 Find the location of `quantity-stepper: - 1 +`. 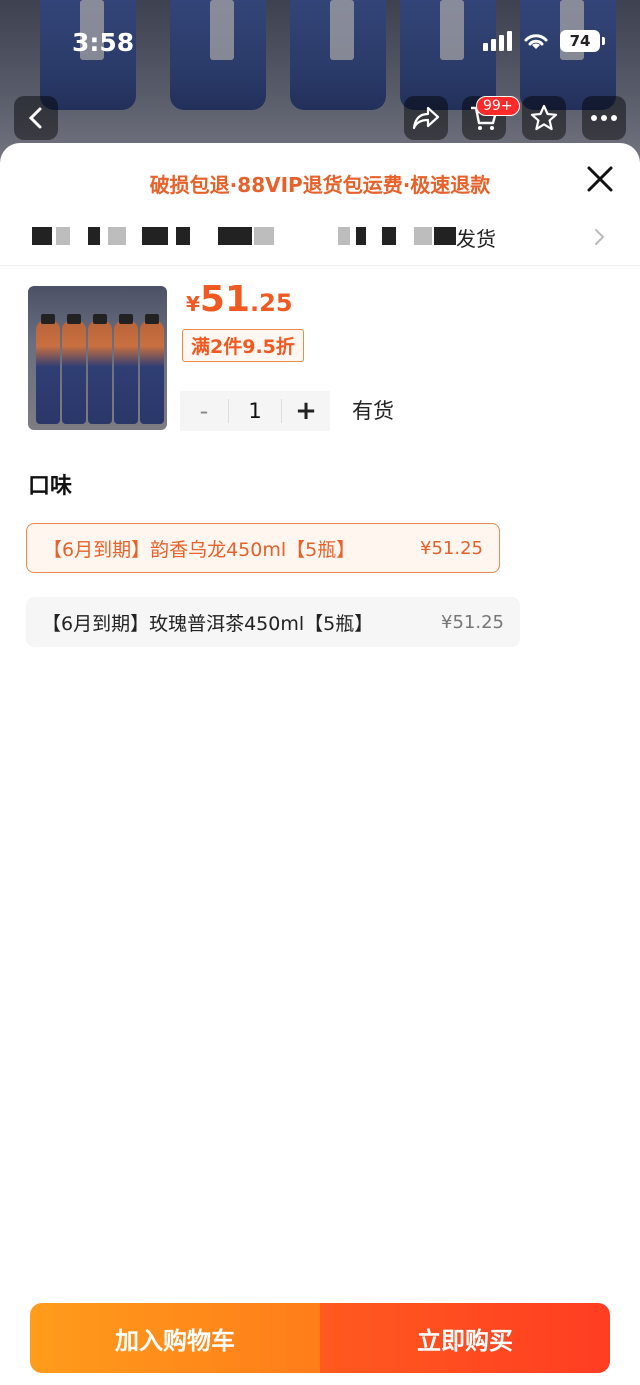

quantity-stepper: - 1 + is located at coordinates (255, 411).